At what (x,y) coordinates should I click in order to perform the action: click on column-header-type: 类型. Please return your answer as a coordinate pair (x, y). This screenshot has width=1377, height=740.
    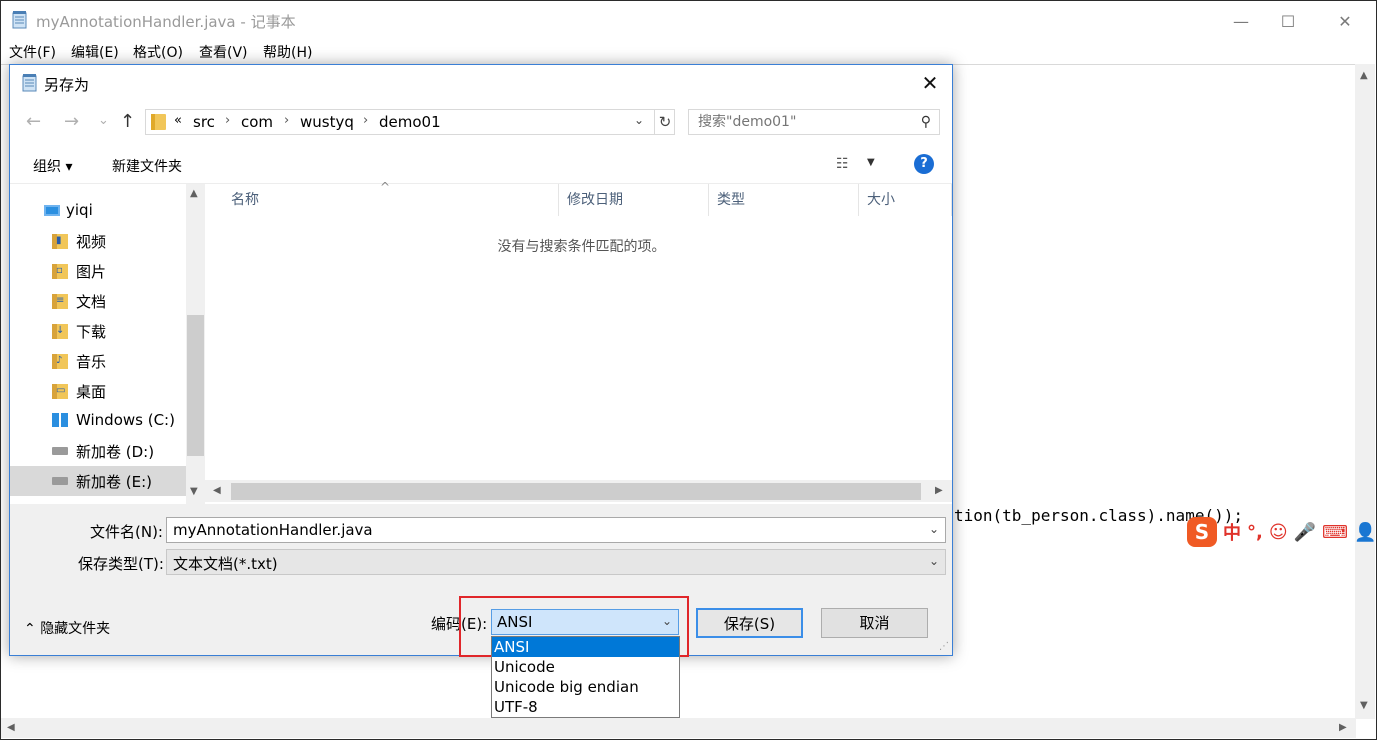
    Looking at the image, I should click on (784, 200).